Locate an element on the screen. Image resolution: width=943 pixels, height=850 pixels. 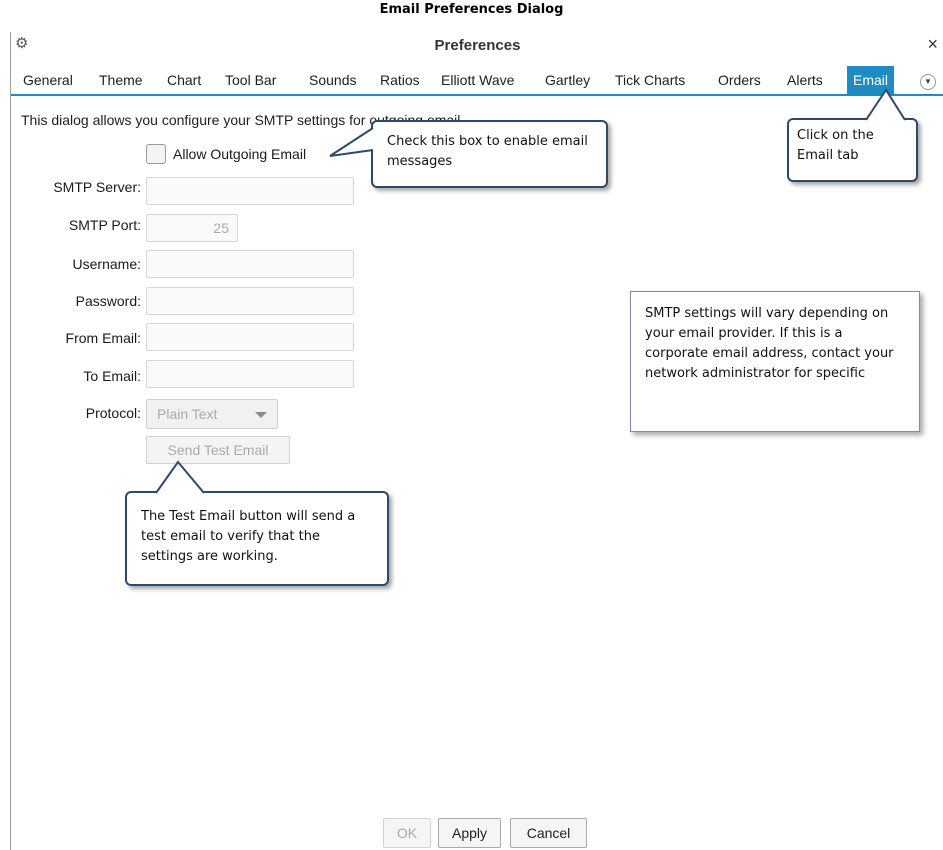
username-input is located at coordinates (250, 264).